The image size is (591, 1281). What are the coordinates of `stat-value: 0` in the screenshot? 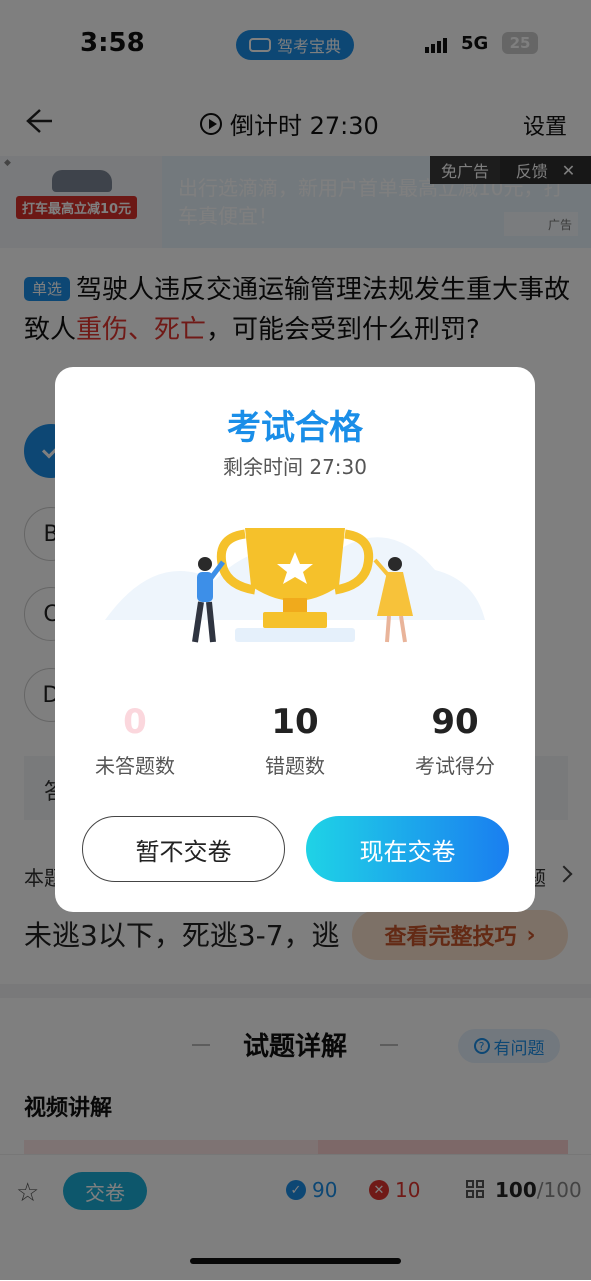 It's located at (135, 722).